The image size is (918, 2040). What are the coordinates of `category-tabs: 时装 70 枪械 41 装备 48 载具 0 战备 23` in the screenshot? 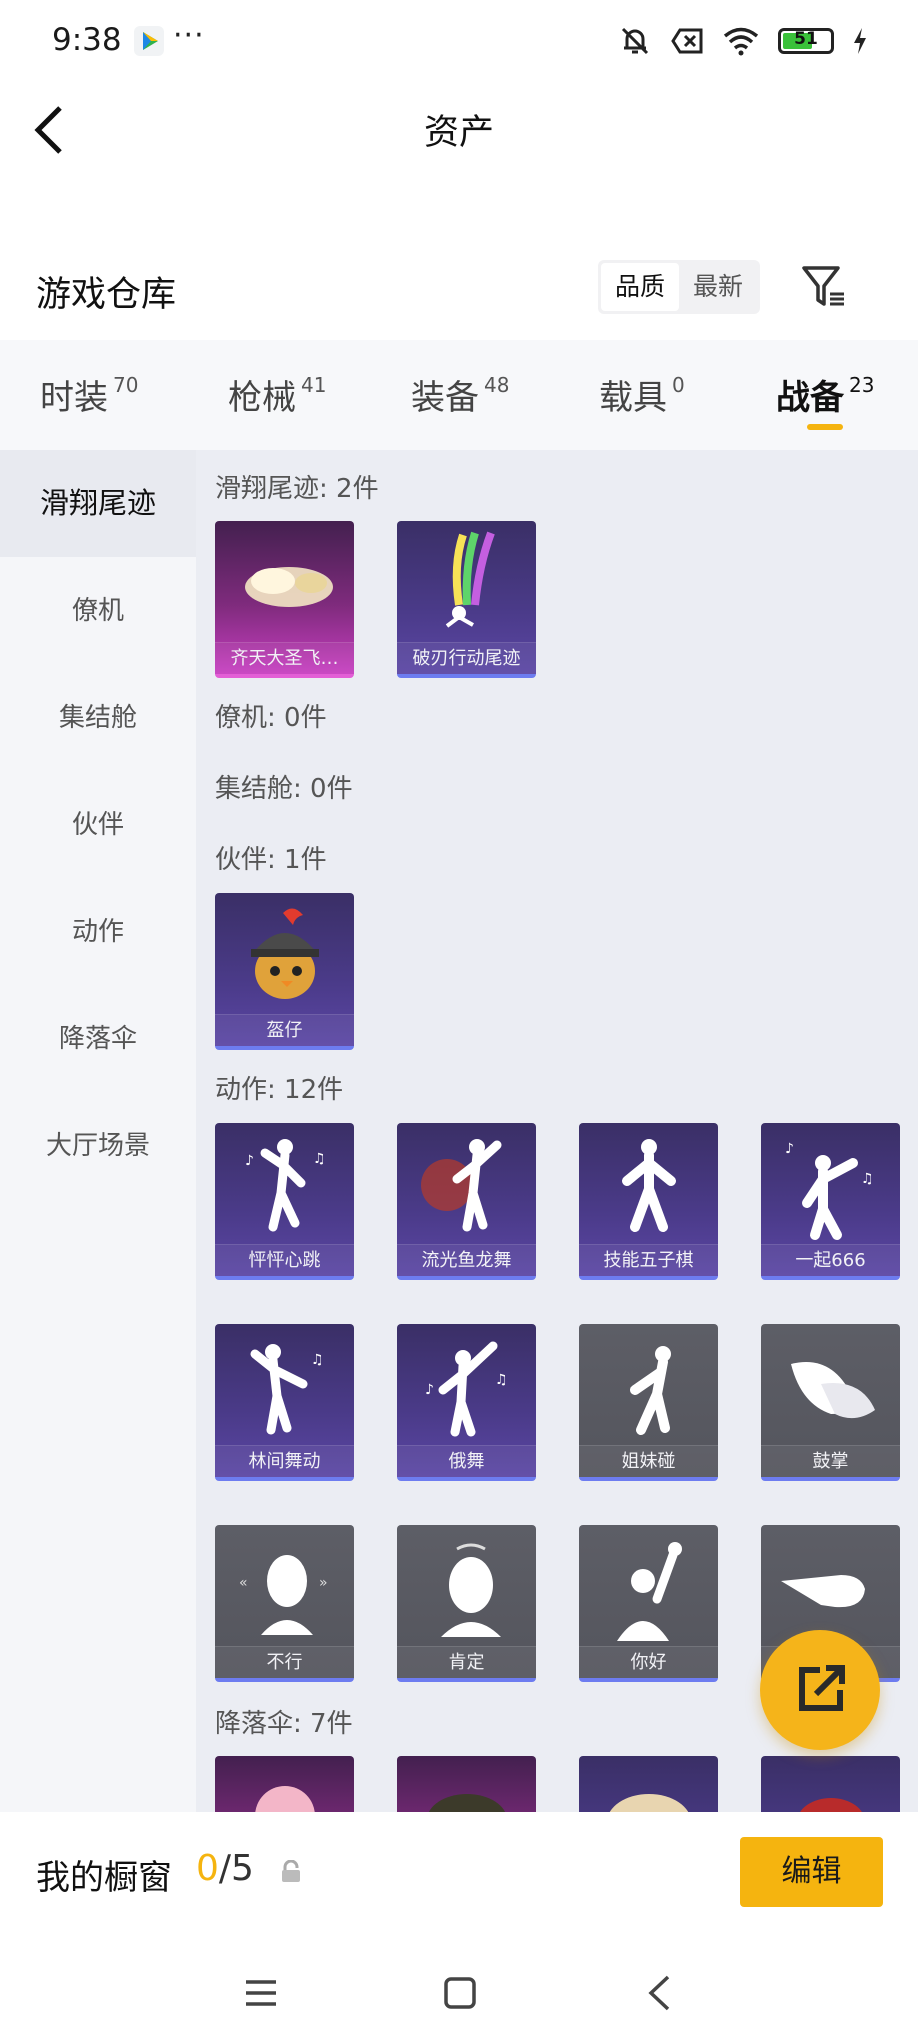 It's located at (459, 395).